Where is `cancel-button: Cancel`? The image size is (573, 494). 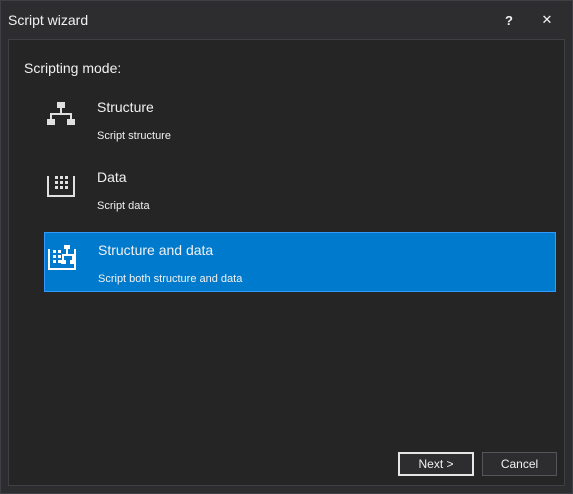
cancel-button: Cancel is located at coordinates (519, 464).